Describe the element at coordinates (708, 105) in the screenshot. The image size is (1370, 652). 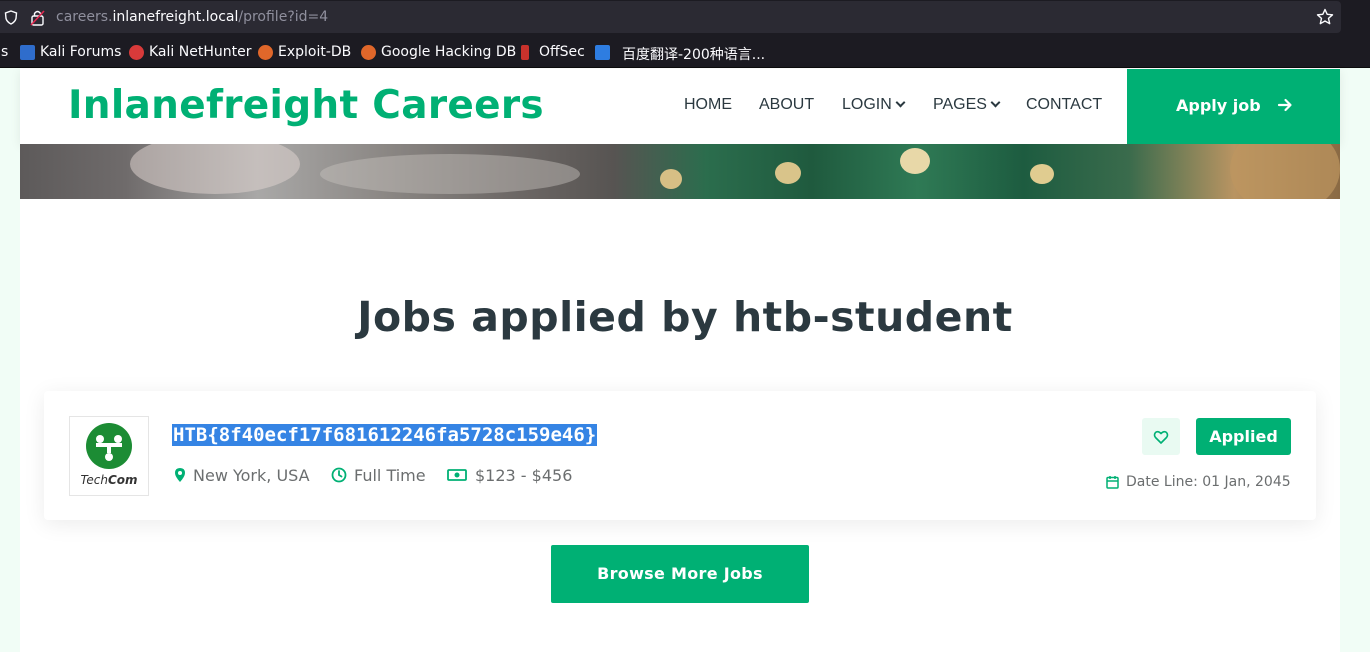
I see `nav-home: HOME` at that location.